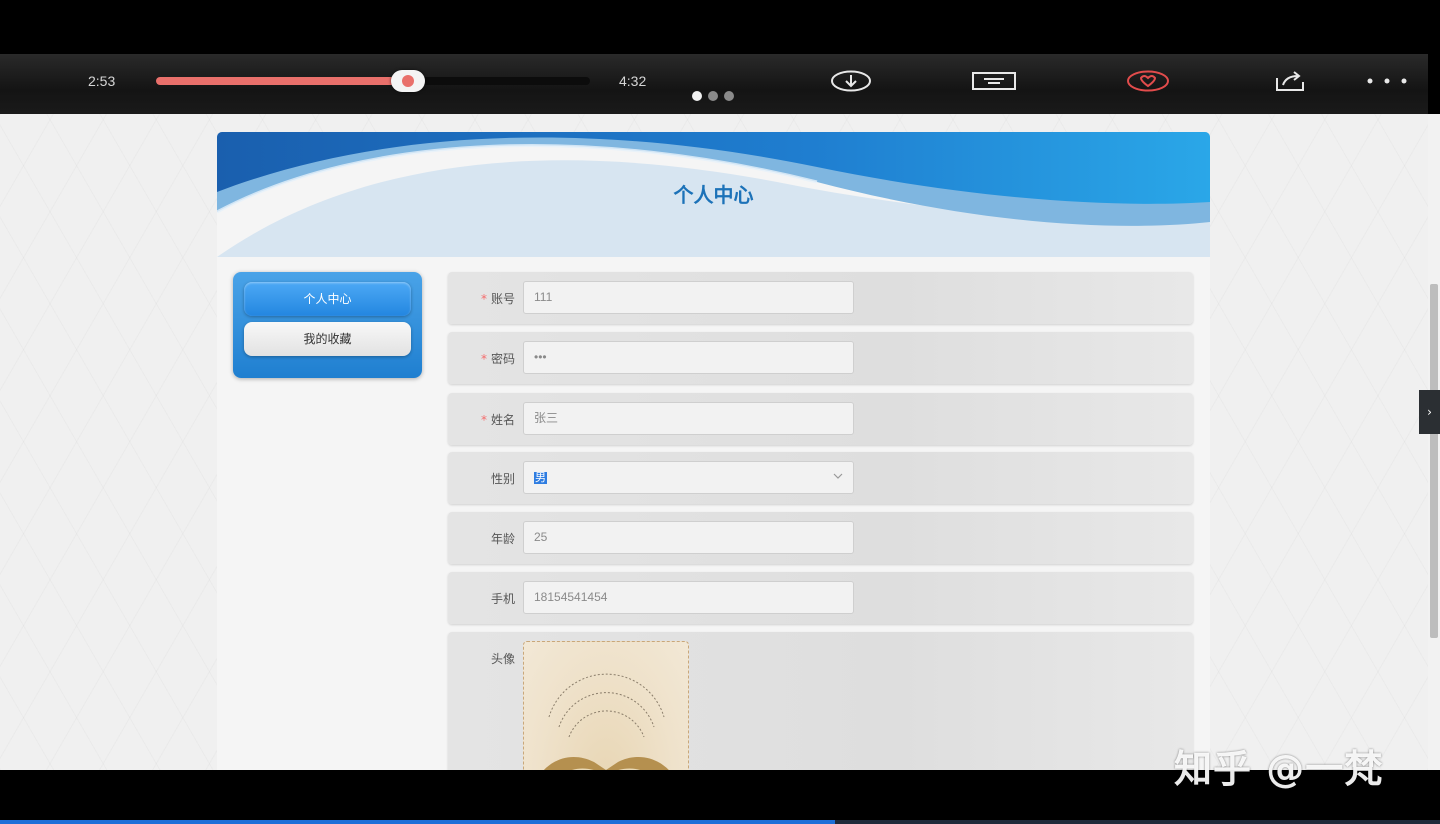  What do you see at coordinates (327, 299) in the screenshot?
I see `nav-profile-center: 个人中心` at bounding box center [327, 299].